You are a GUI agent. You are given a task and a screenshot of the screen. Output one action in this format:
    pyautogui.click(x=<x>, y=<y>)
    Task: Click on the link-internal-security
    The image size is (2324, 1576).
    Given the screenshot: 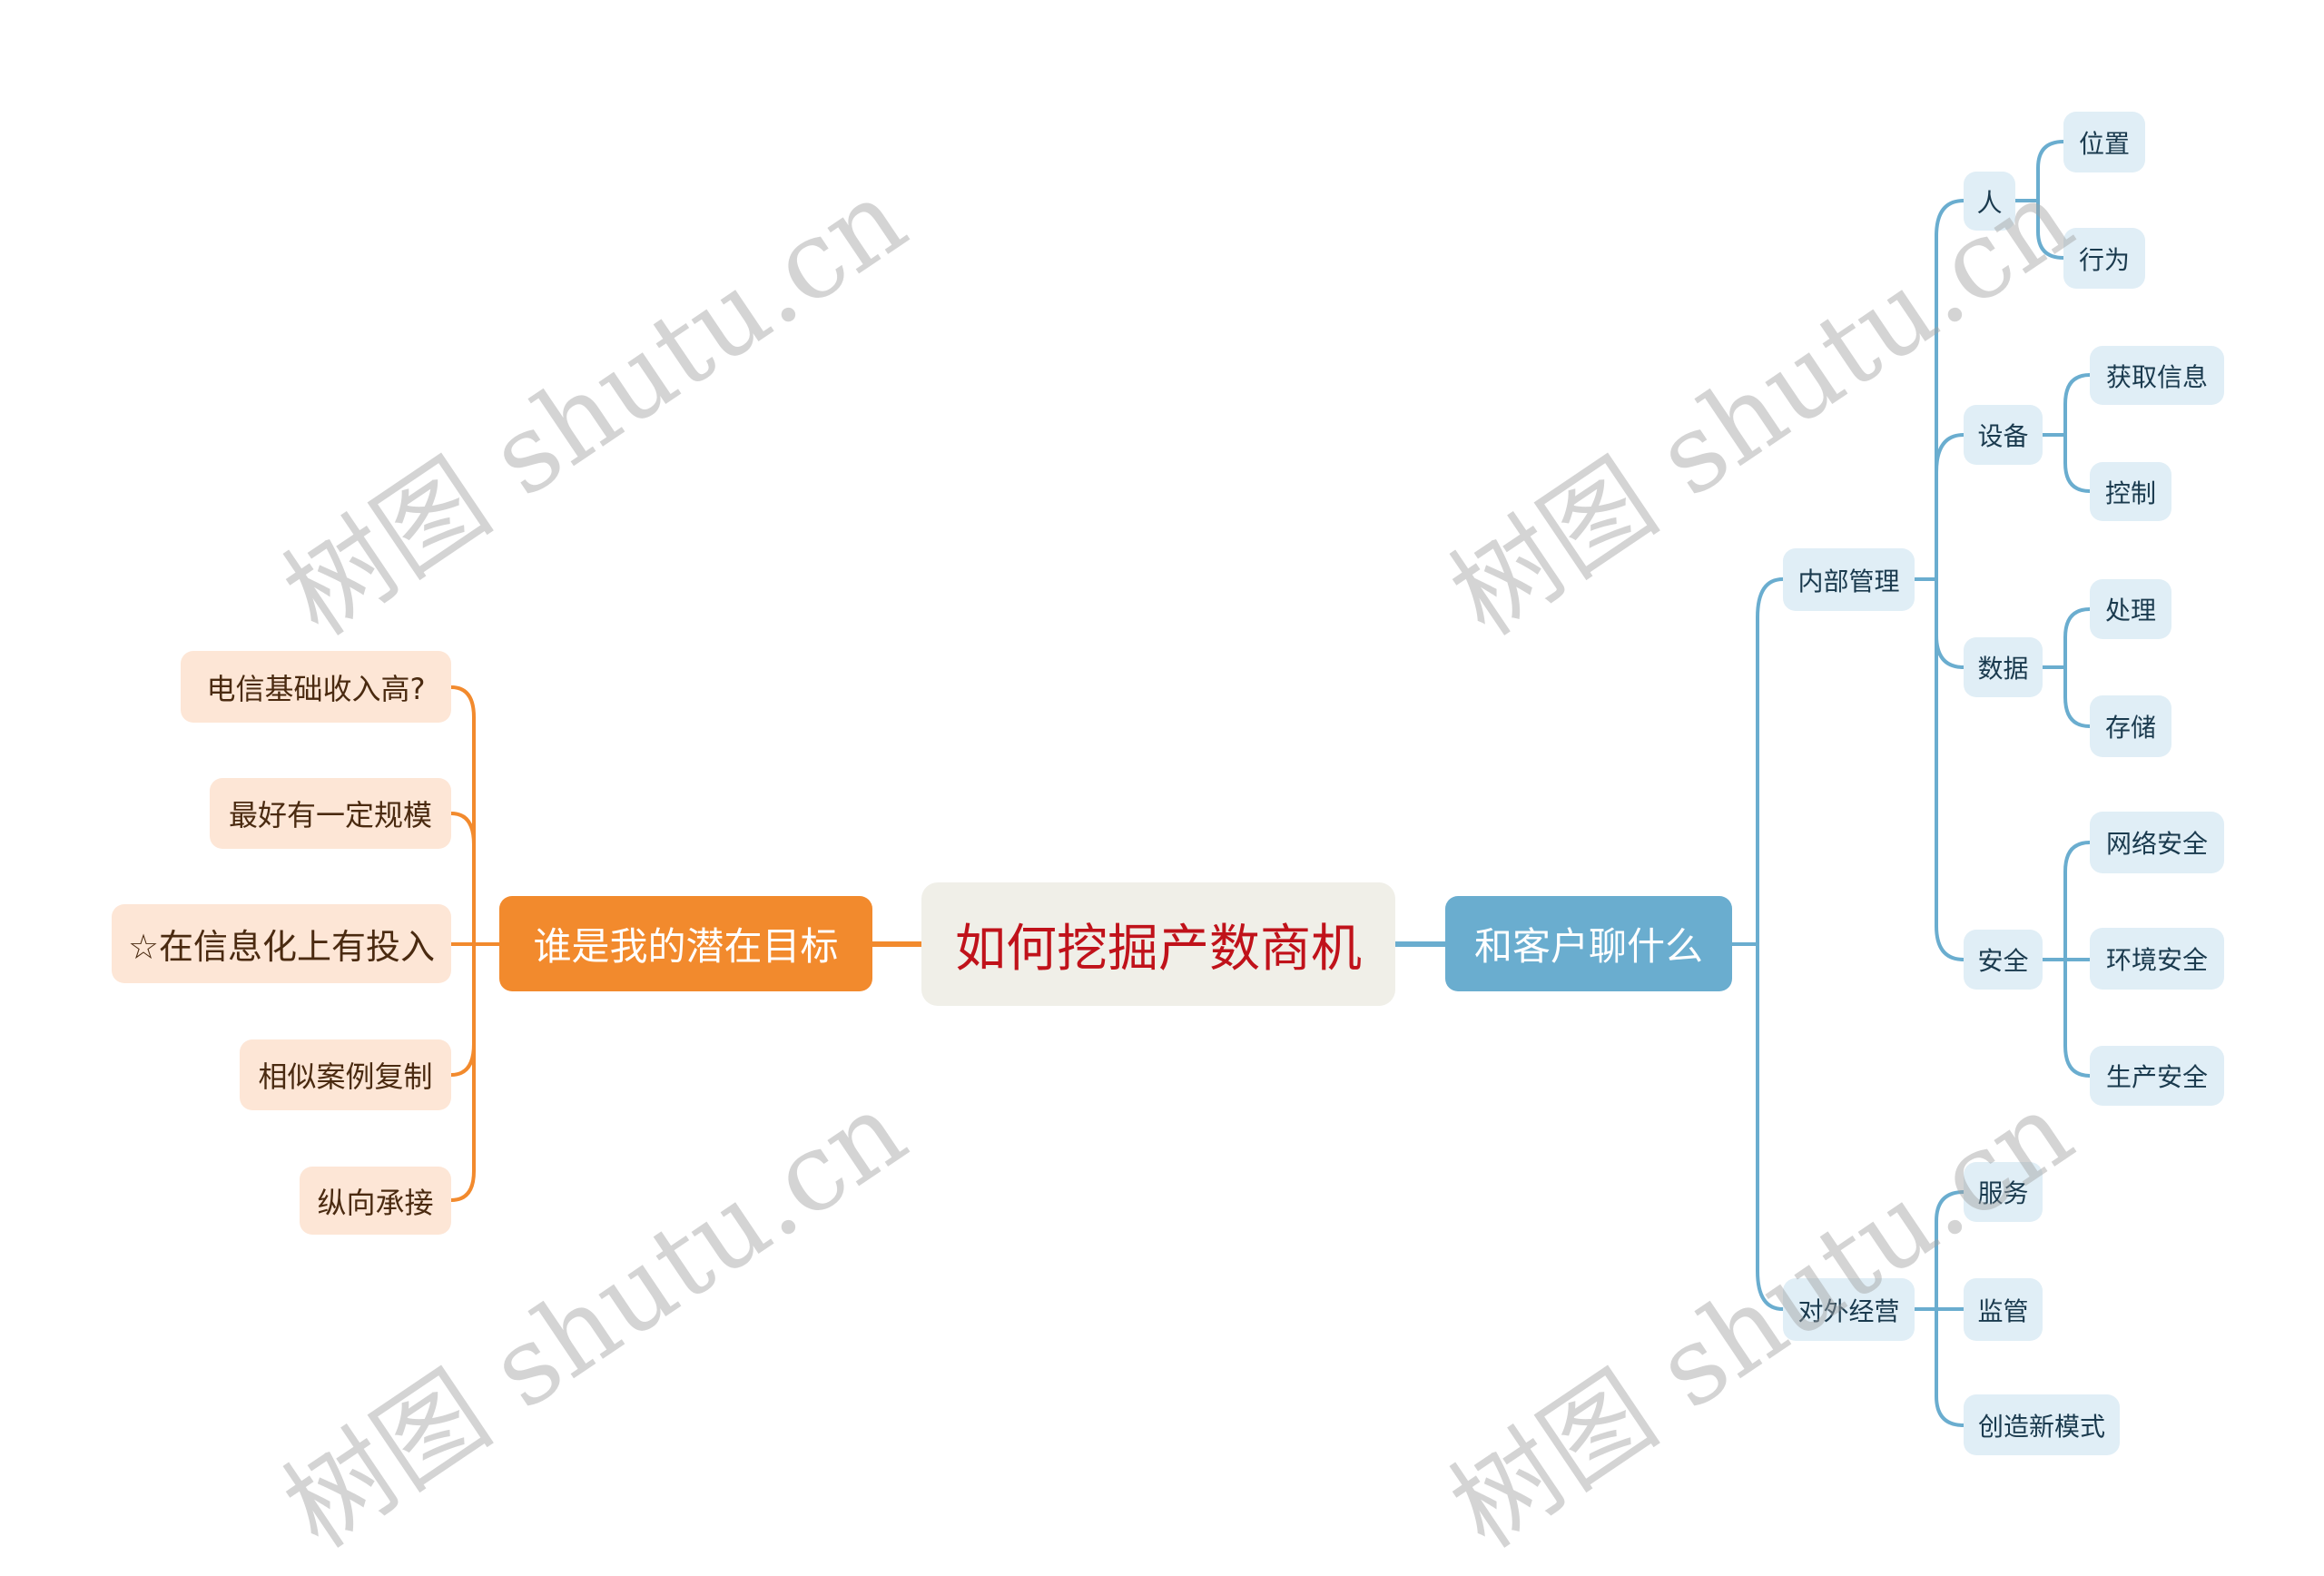 What is the action you would take?
    pyautogui.click(x=1950, y=769)
    